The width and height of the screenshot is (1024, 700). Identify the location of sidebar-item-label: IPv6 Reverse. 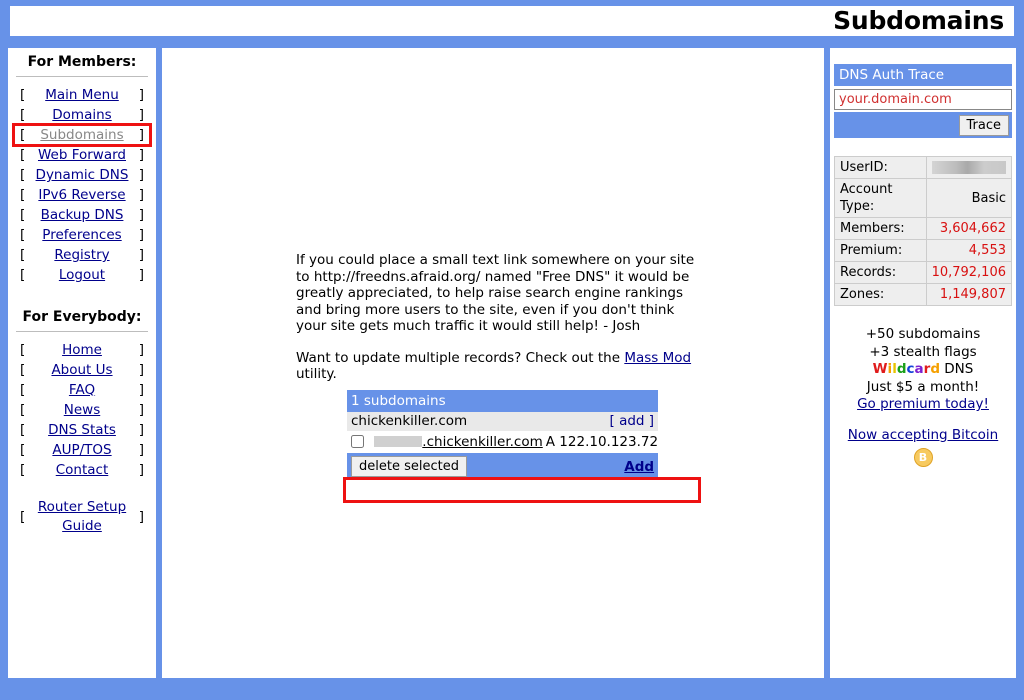
(81, 195).